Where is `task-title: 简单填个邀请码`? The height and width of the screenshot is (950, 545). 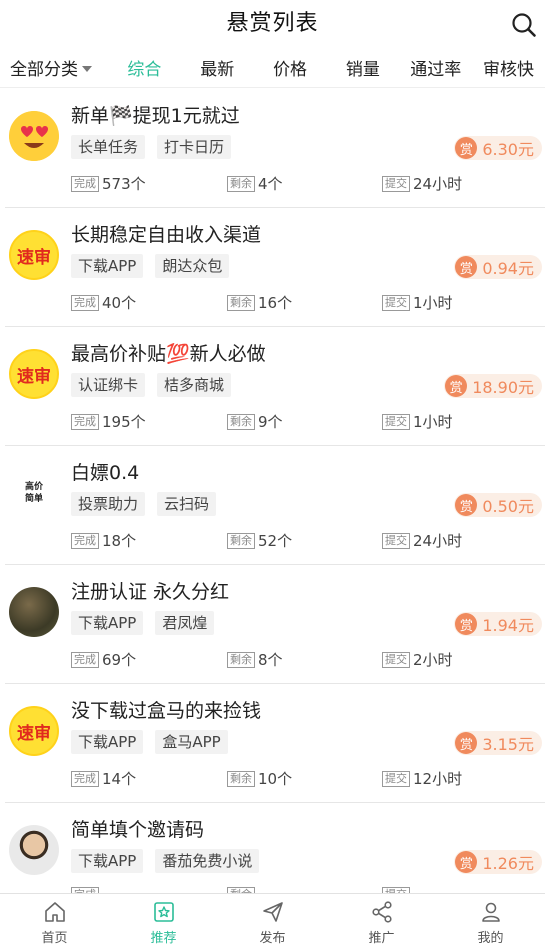
task-title: 简单填个邀请码 is located at coordinates (138, 830).